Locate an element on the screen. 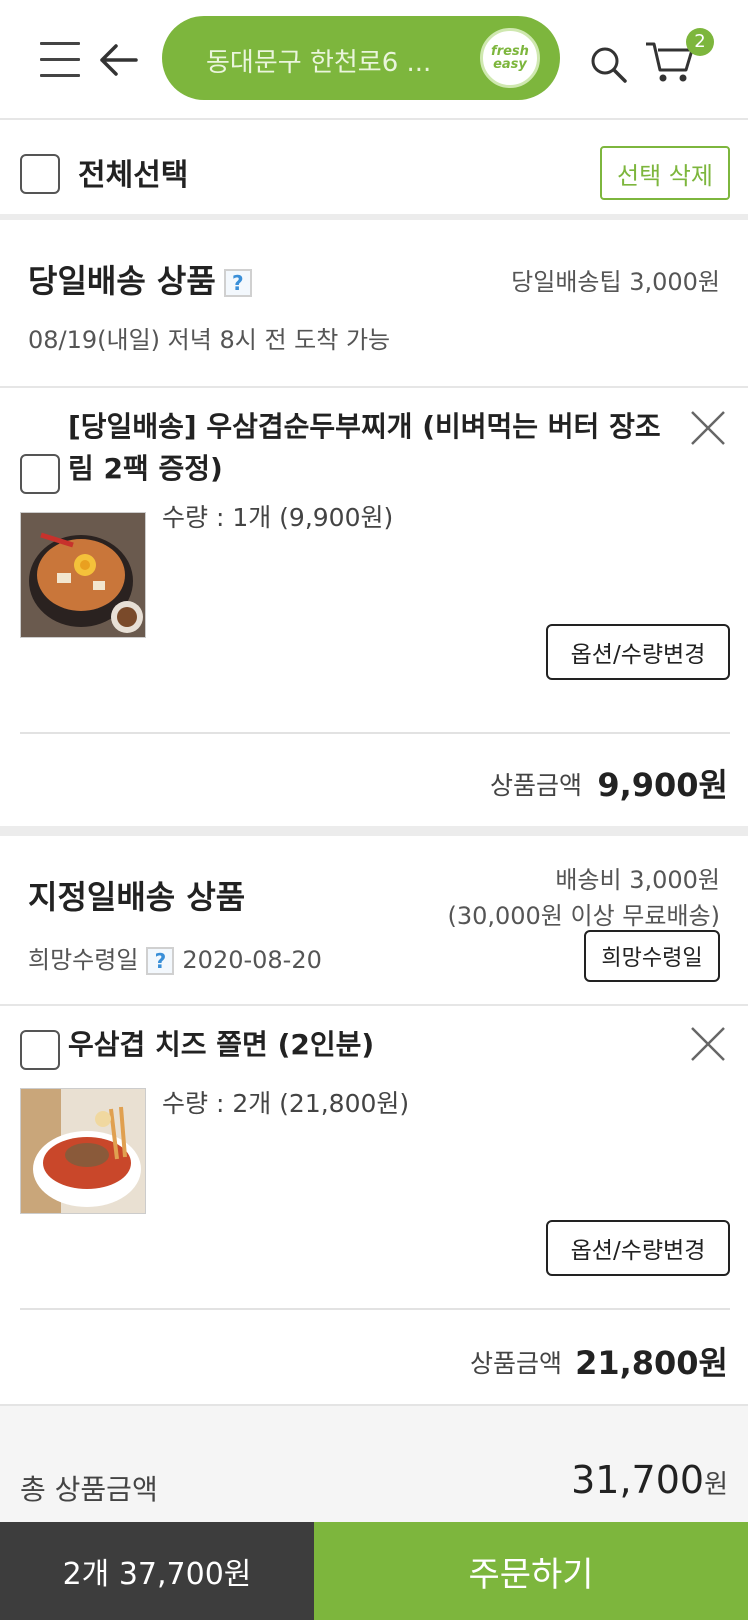 The image size is (748, 1620). total-label: 총 상품금액 is located at coordinates (89, 1489).